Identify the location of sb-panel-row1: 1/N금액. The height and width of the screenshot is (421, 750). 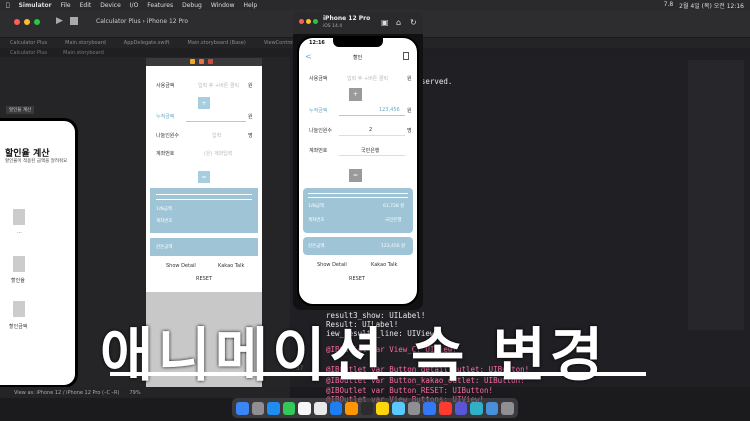
(164, 209).